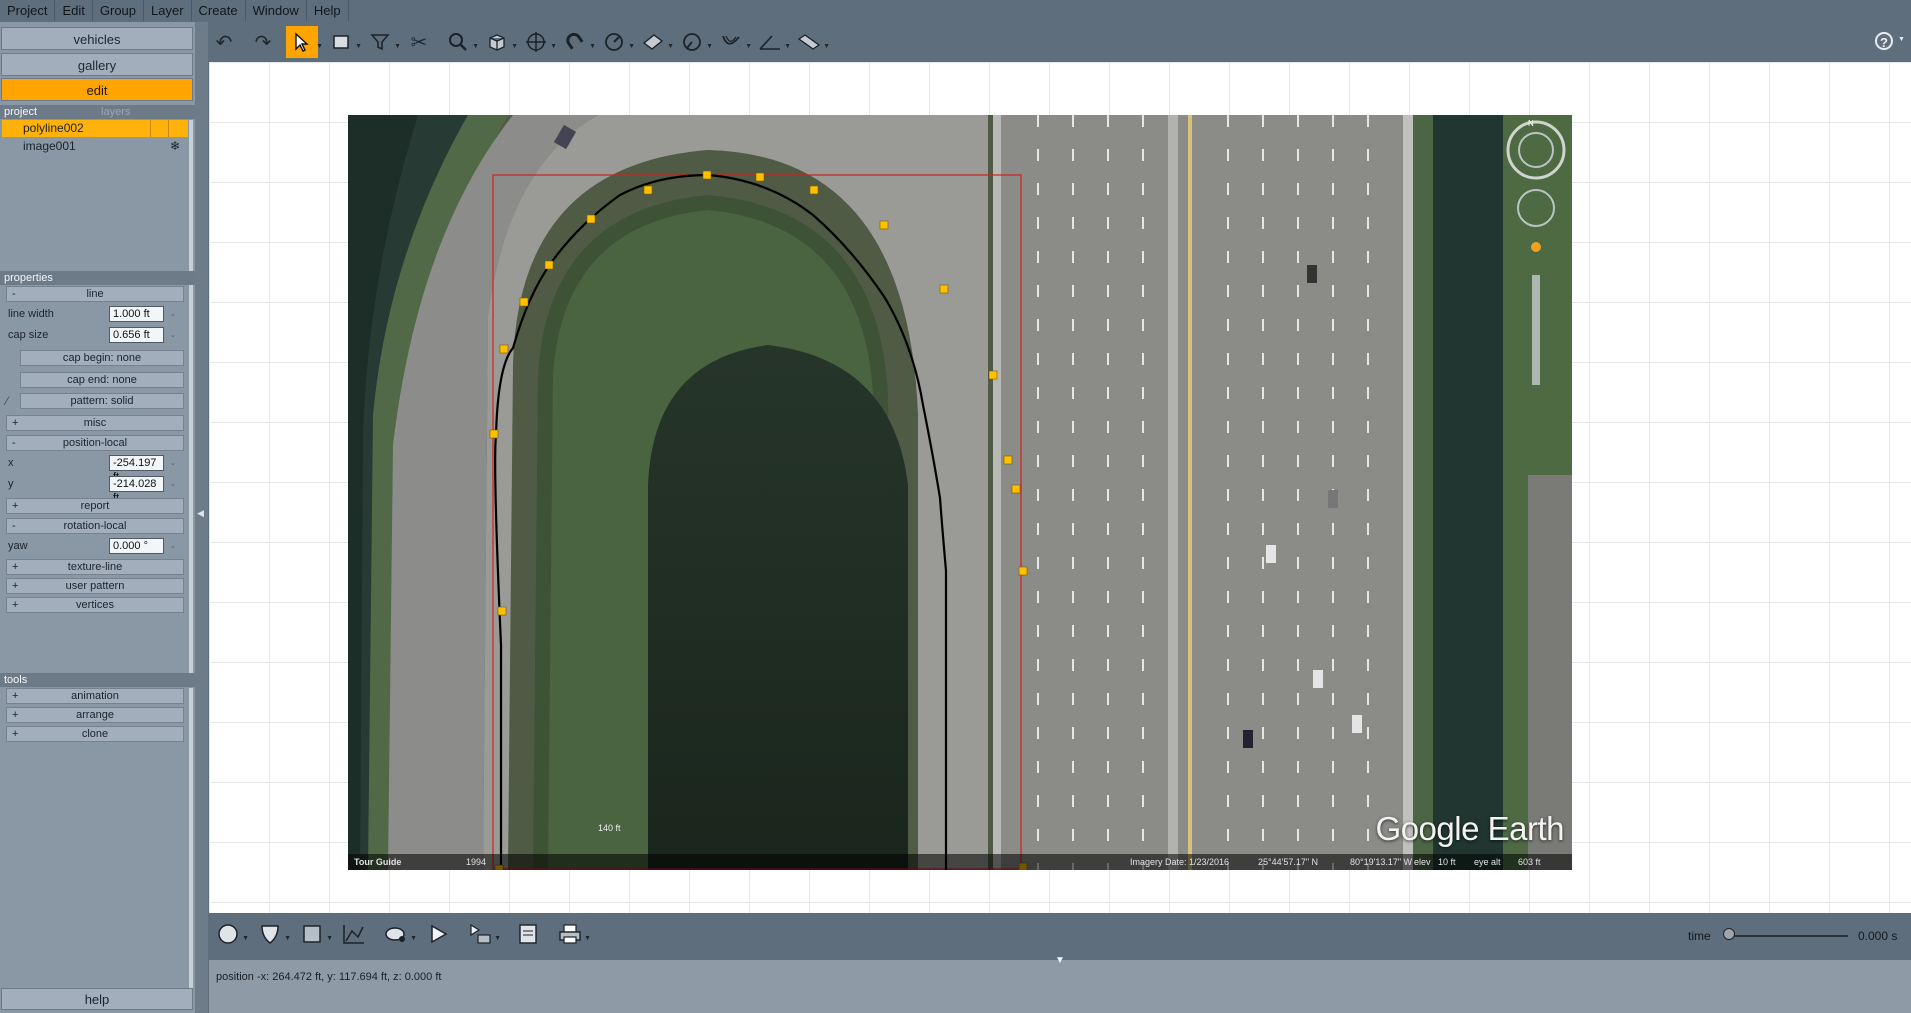 This screenshot has width=1911, height=1013. What do you see at coordinates (7, 401) in the screenshot?
I see `pattern-line-icon: ⁄` at bounding box center [7, 401].